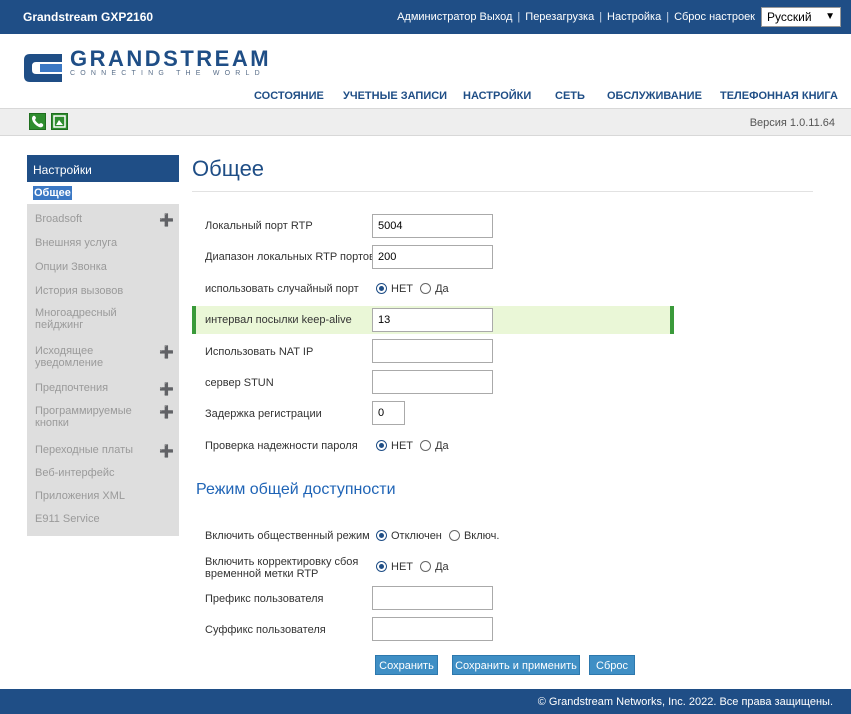 This screenshot has width=851, height=714. Describe the element at coordinates (69, 357) in the screenshot. I see `sidebar-item-label: Исходящее уведомление` at that location.